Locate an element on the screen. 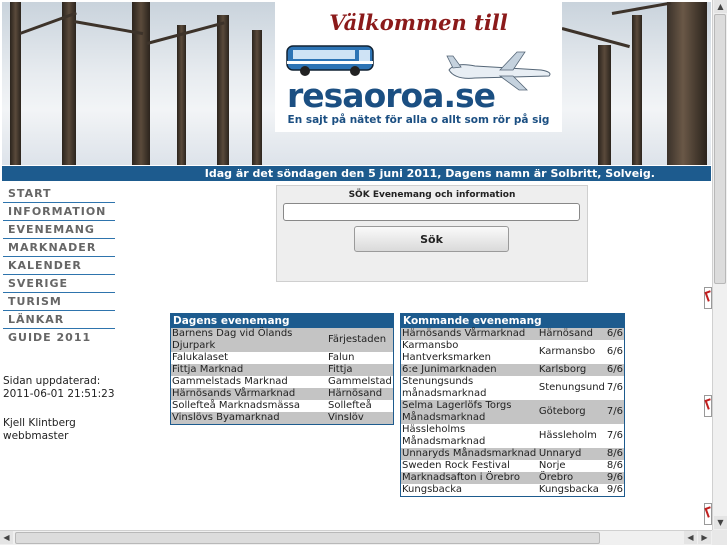 The width and height of the screenshot is (727, 545). nav-item-kalender: KALENDER is located at coordinates (59, 266).